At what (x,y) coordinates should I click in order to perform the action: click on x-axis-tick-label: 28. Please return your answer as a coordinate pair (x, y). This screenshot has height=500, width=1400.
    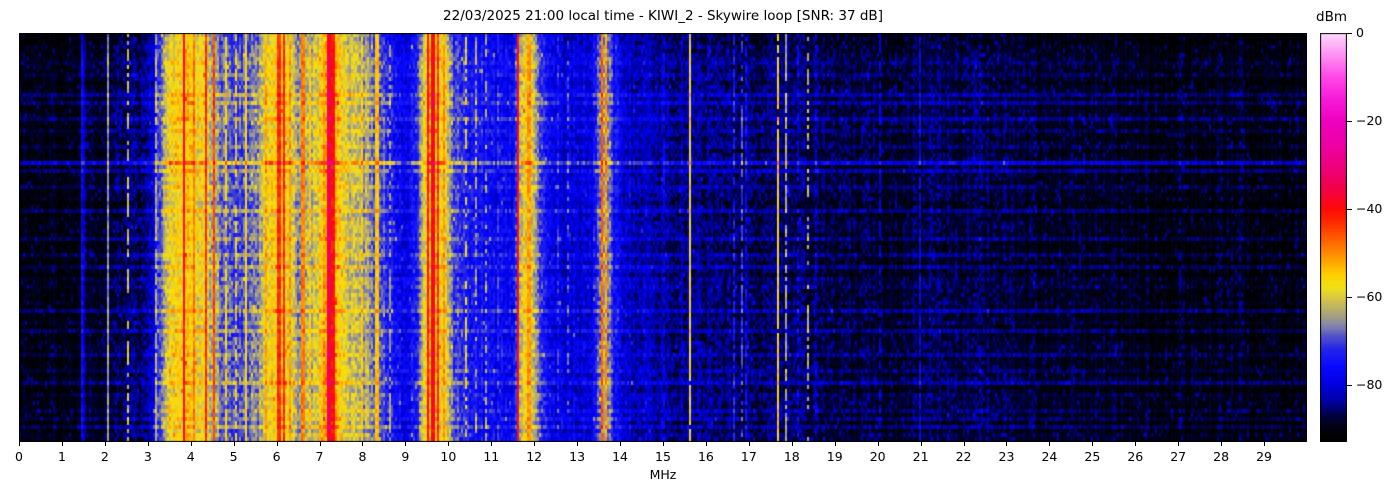
    Looking at the image, I should click on (1221, 456).